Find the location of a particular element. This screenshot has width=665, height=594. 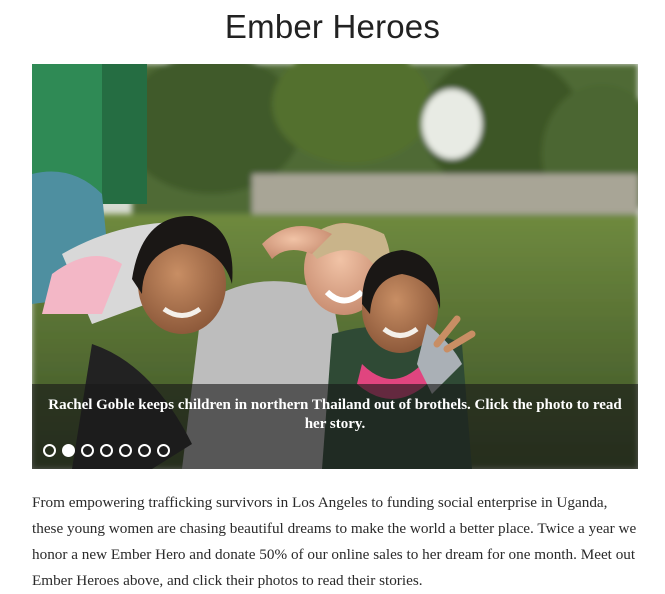

slider-pagination is located at coordinates (106, 450).